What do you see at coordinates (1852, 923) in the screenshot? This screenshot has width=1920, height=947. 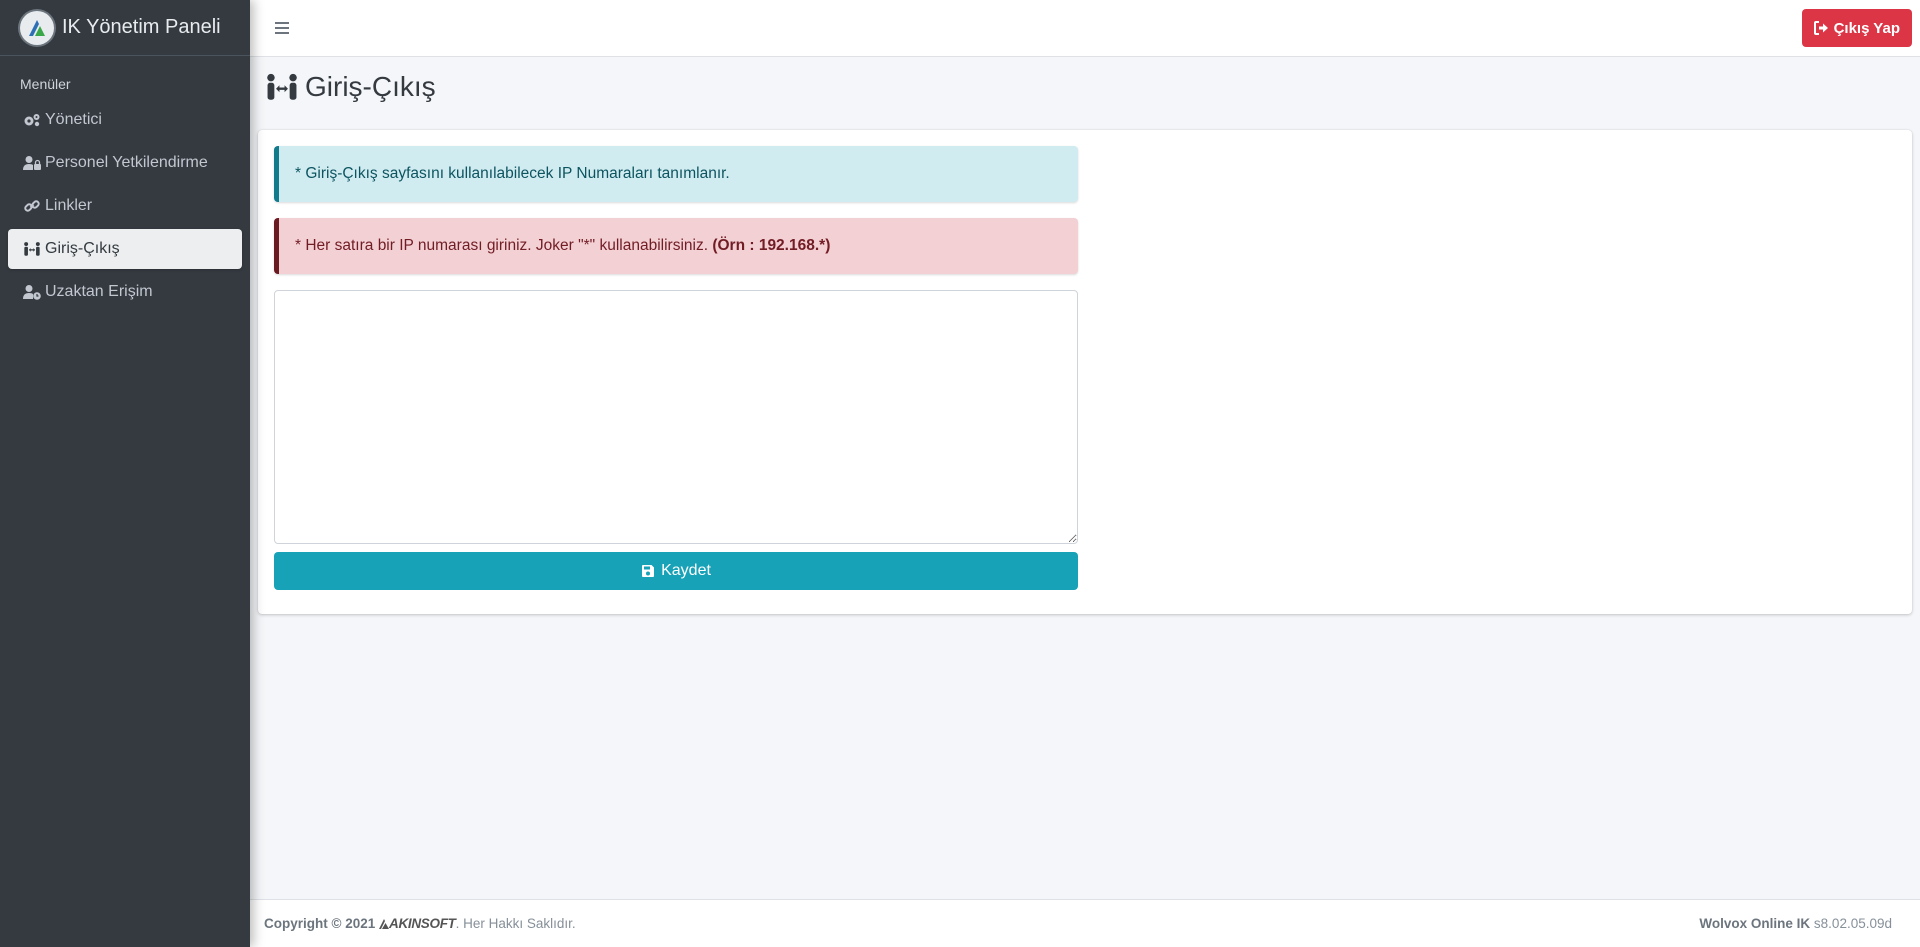 I see `footer-version: s8.02.05.09d` at bounding box center [1852, 923].